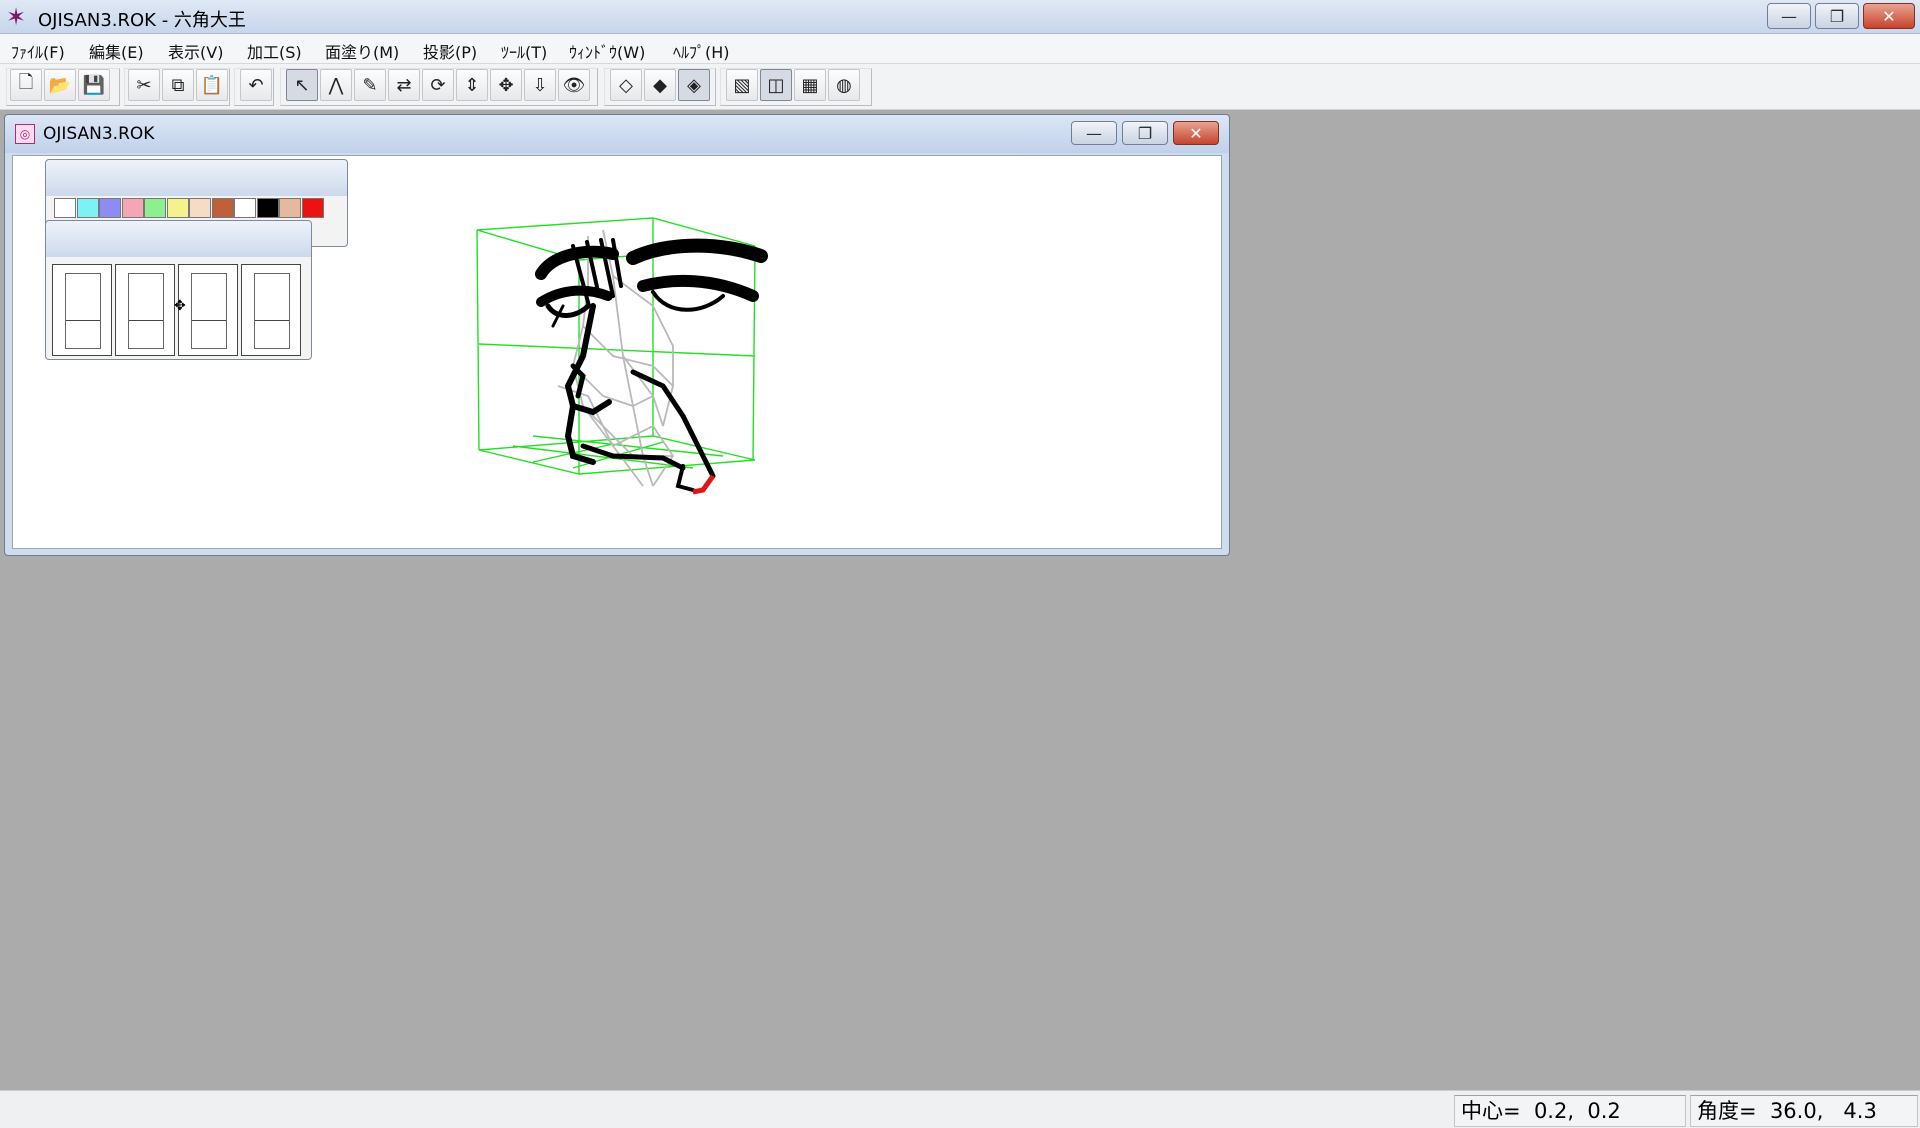  Describe the element at coordinates (1889, 16) in the screenshot. I see `close-button: ✕` at that location.